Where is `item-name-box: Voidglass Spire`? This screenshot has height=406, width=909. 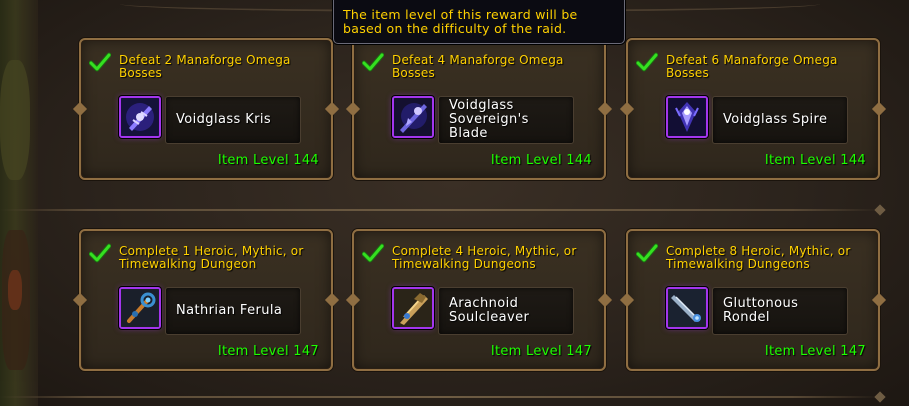
item-name-box: Voidglass Spire is located at coordinates (780, 120).